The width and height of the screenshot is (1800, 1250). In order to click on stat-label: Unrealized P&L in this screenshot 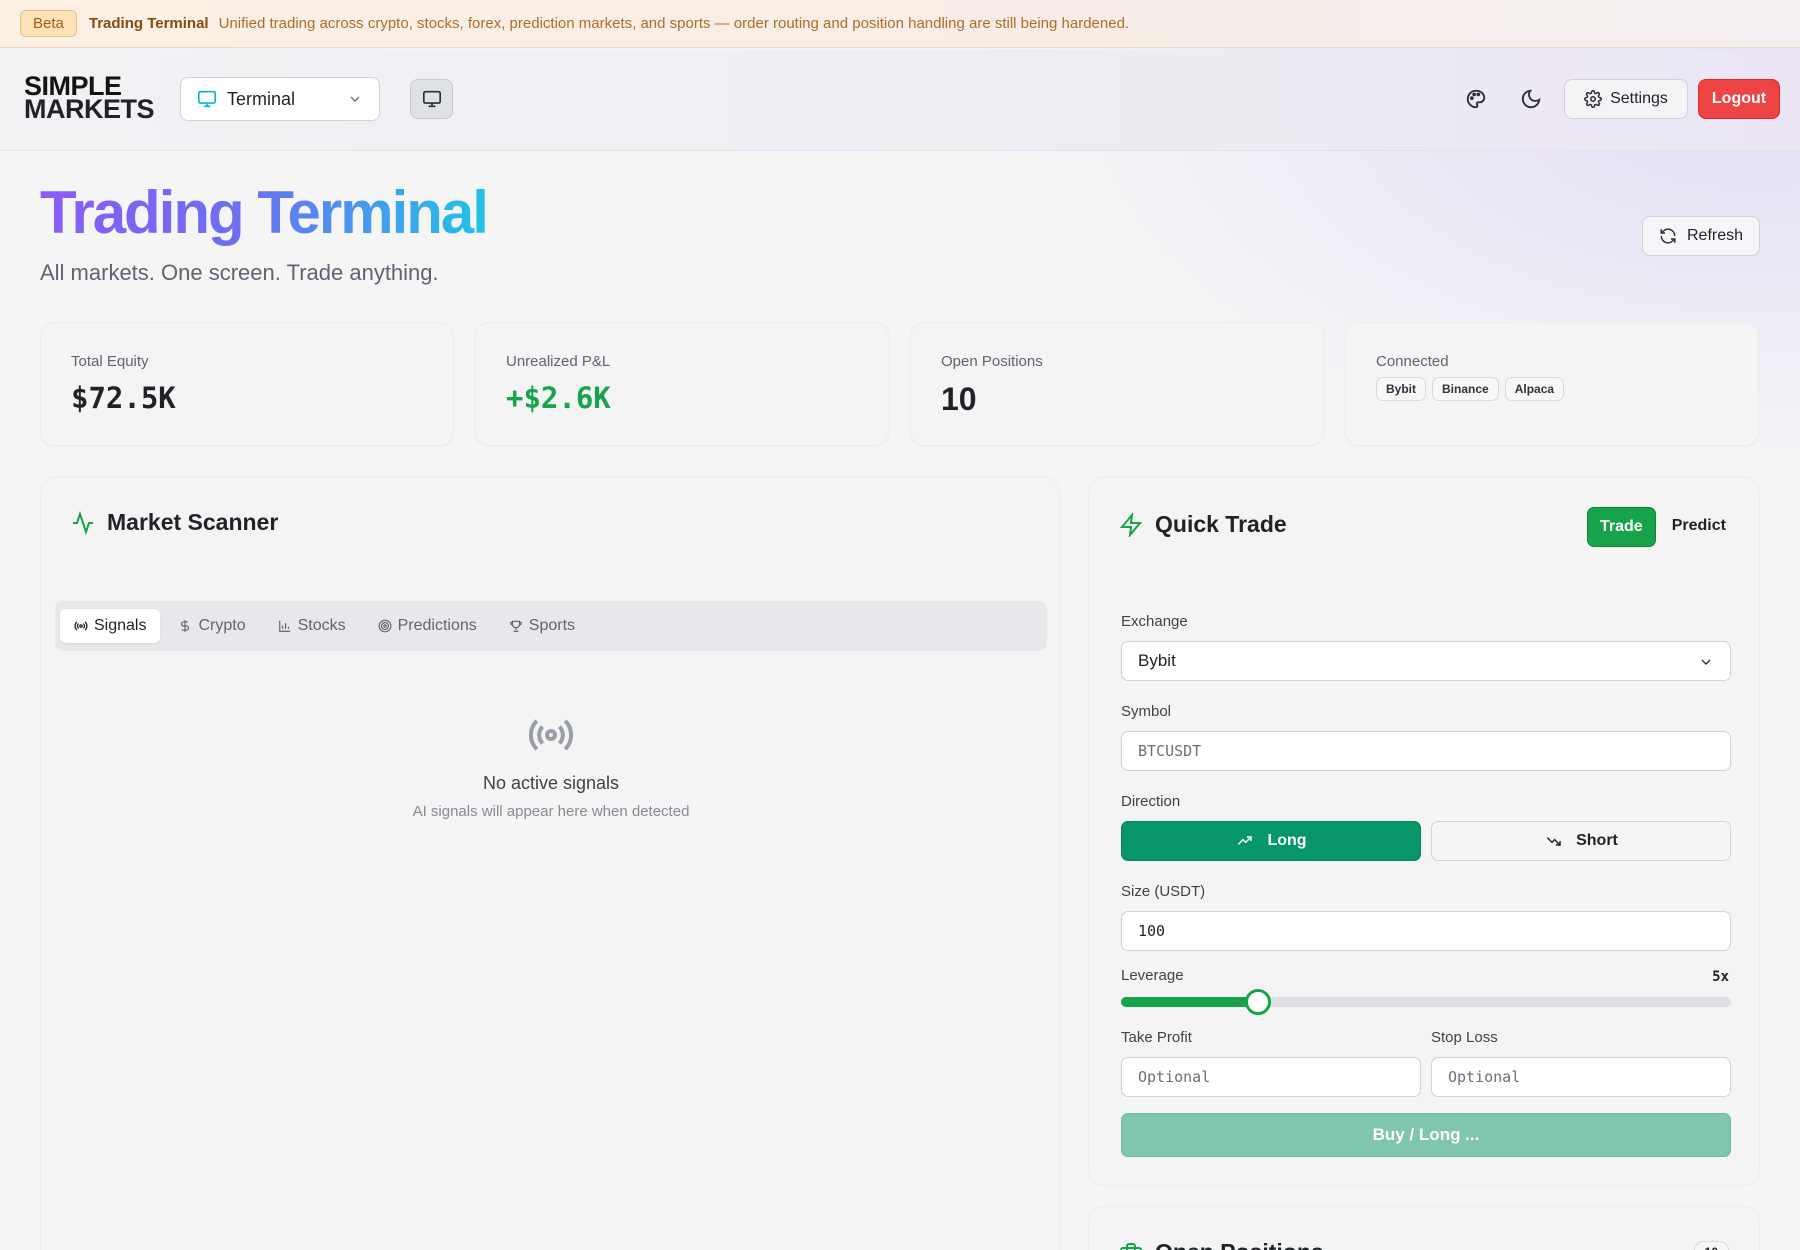, I will do `click(558, 361)`.